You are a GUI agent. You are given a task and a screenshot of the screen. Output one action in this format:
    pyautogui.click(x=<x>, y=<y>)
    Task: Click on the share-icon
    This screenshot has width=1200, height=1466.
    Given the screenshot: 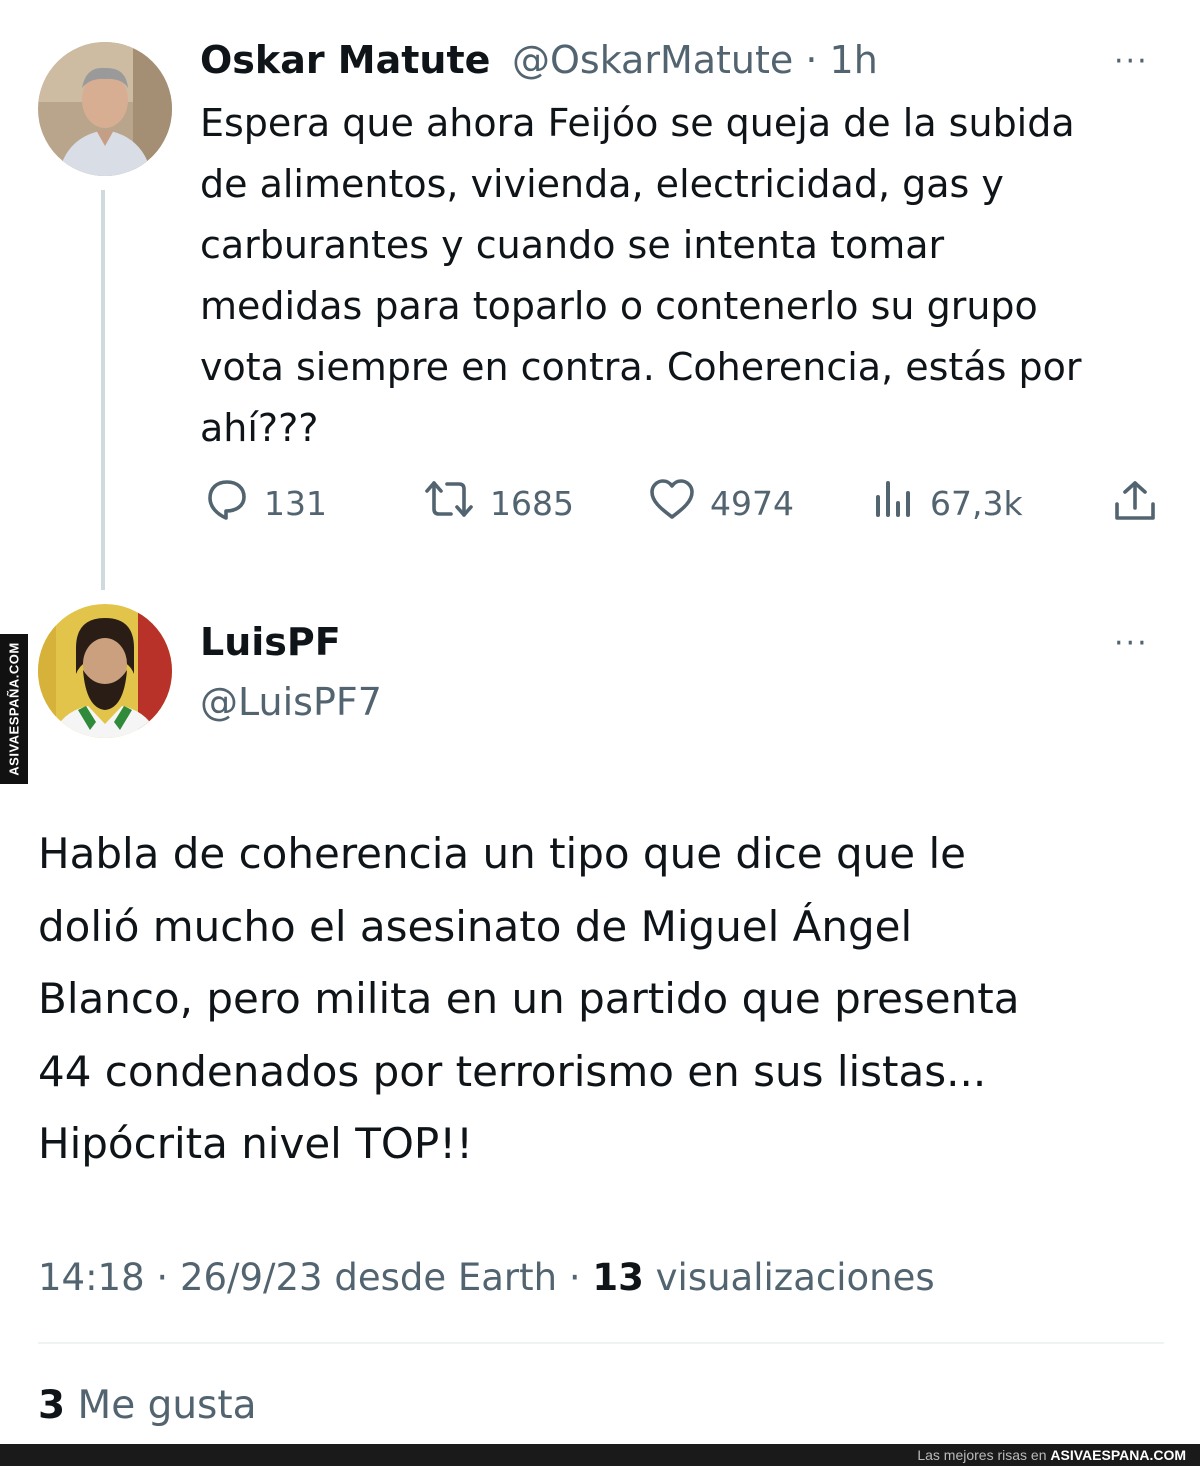 What is the action you would take?
    pyautogui.click(x=1135, y=504)
    